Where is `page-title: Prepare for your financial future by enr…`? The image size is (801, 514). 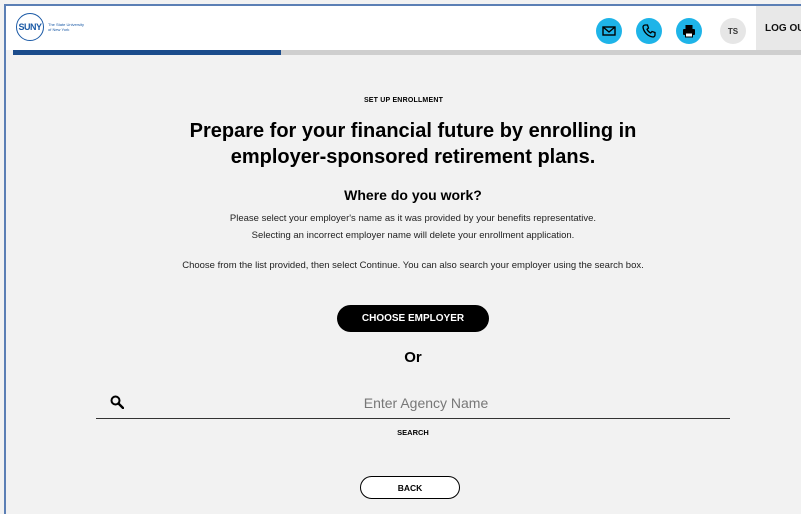
page-title: Prepare for your financial future by enr… is located at coordinates (403, 144).